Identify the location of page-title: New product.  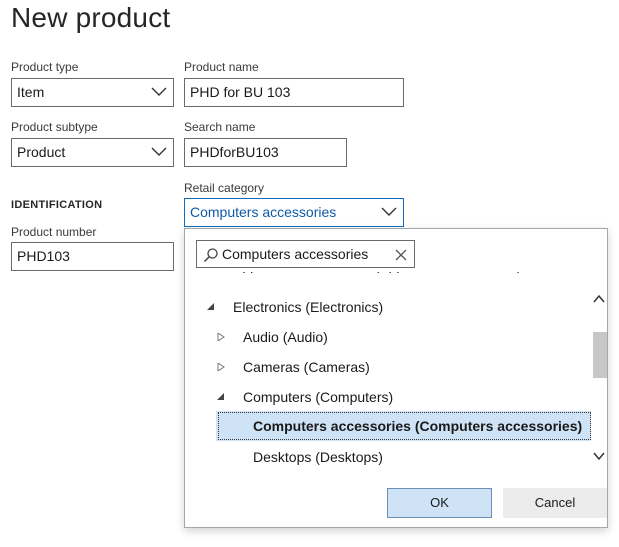
(91, 17).